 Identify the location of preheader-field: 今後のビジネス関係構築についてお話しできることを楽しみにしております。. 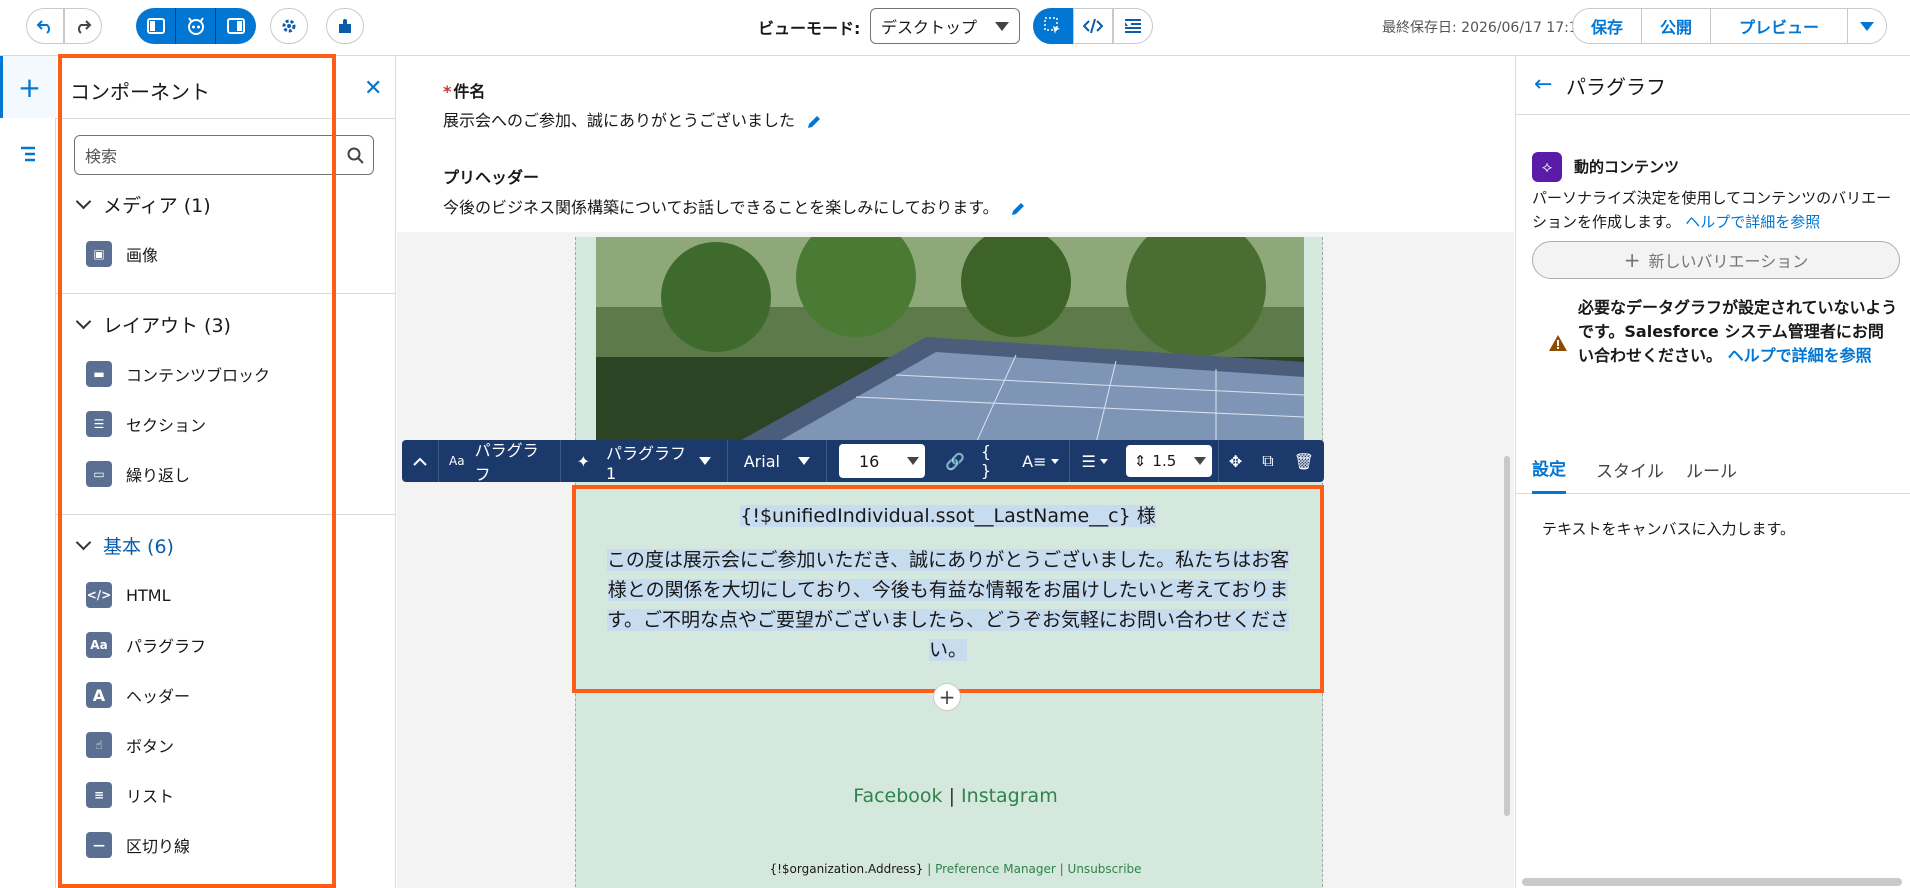
(734, 206).